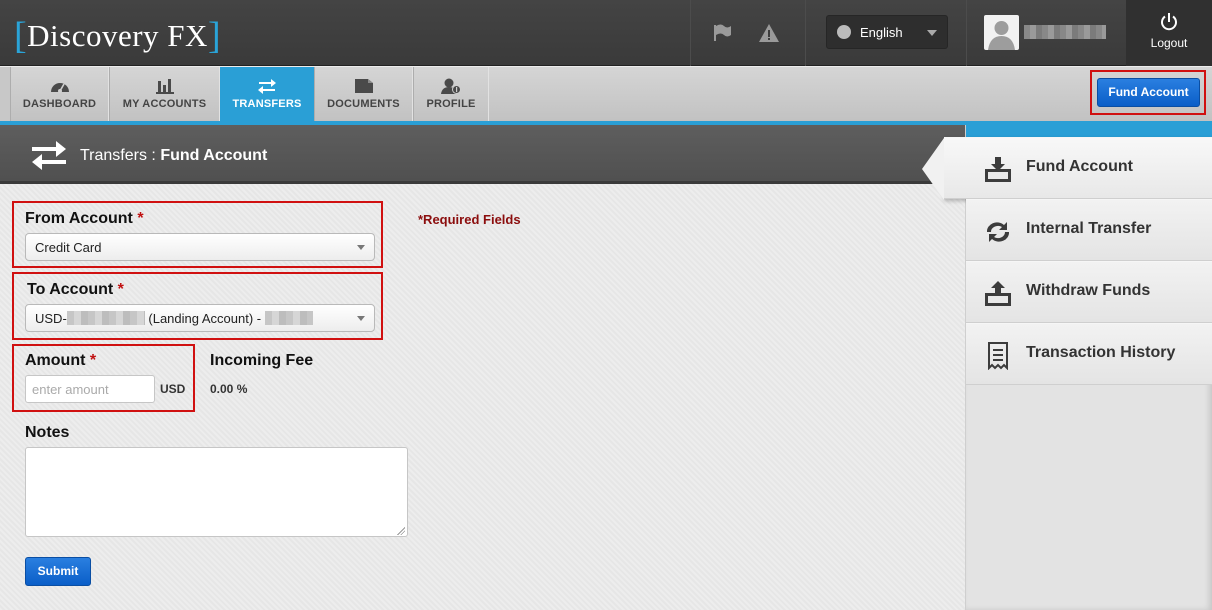  What do you see at coordinates (769, 33) in the screenshot?
I see `alert-icon` at bounding box center [769, 33].